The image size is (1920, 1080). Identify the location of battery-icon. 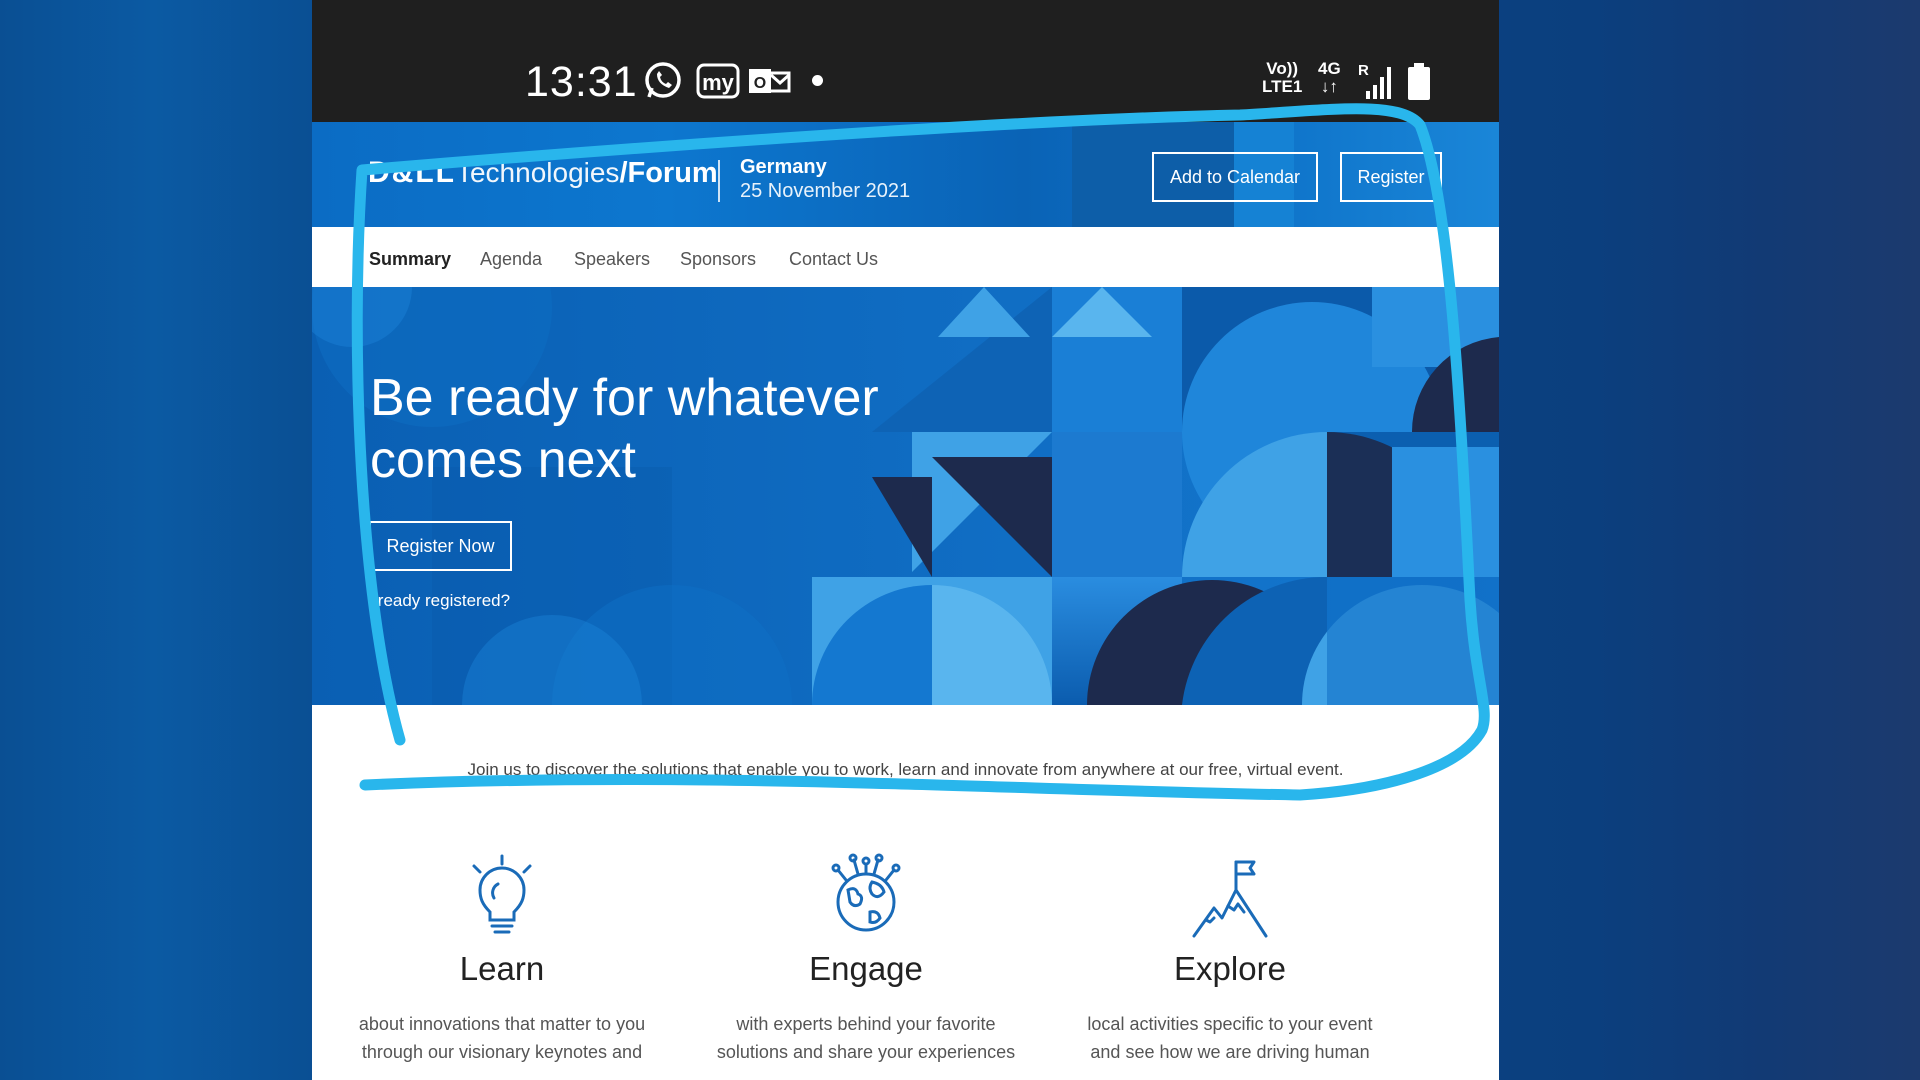
(1419, 81).